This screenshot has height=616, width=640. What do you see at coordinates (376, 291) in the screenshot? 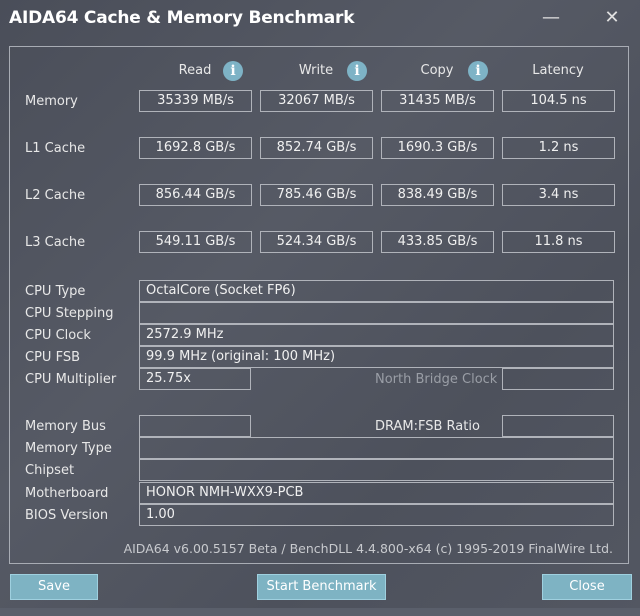
I see `cpu-type-value: OctalCore (Socket FP6)` at bounding box center [376, 291].